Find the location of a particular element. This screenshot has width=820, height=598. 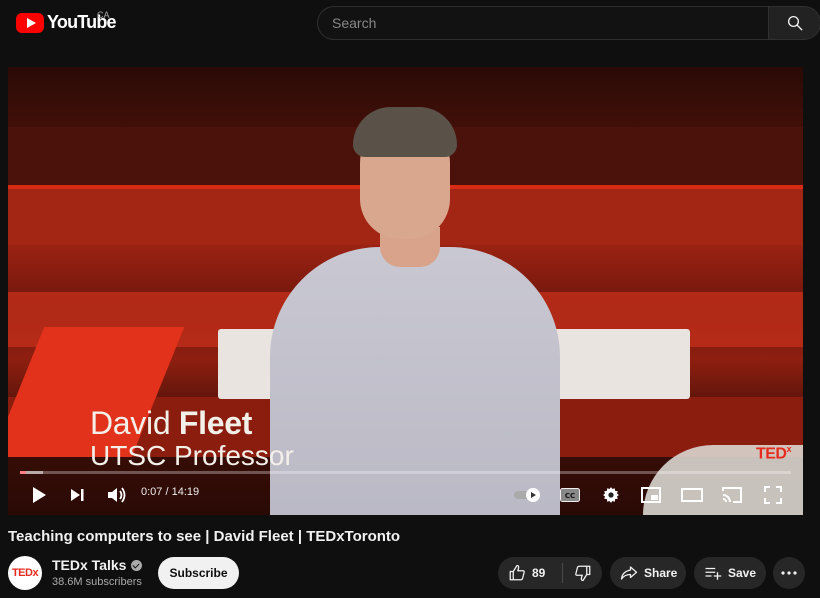

search-input is located at coordinates (542, 23).